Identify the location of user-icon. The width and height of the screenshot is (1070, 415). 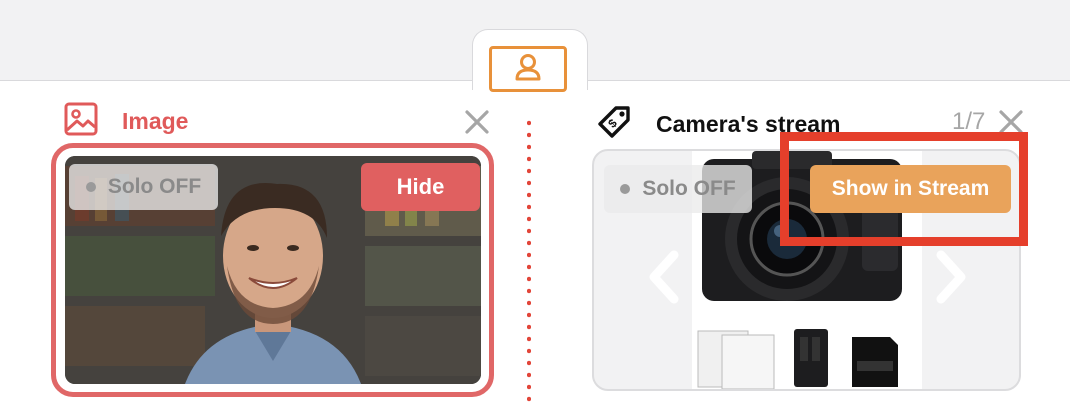
(528, 69).